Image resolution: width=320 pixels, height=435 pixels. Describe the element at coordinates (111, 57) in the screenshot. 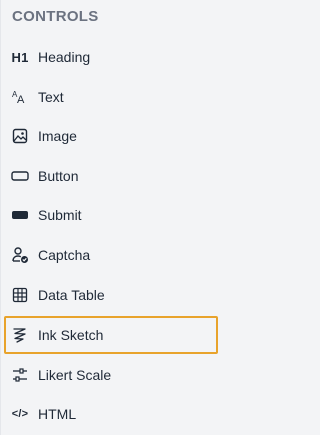

I see `control-heading: H1 Heading` at that location.